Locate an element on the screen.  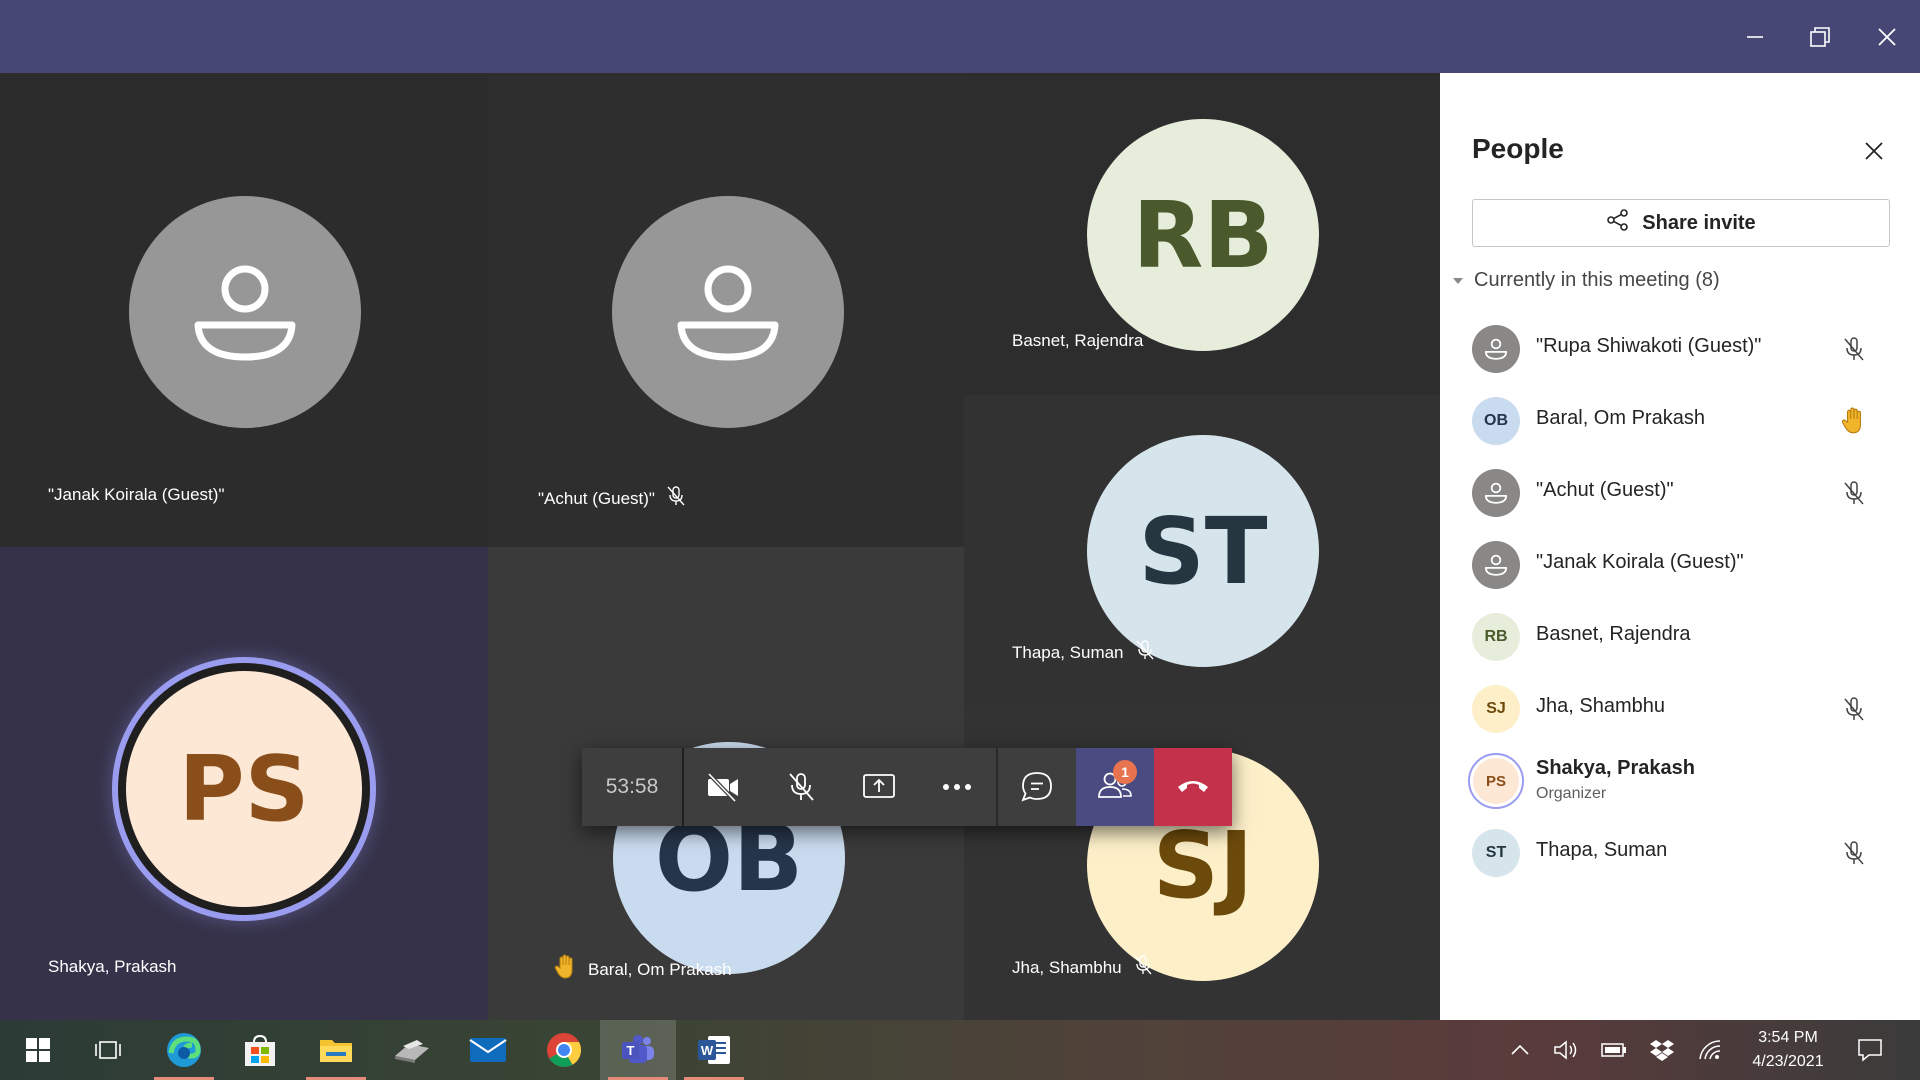
tile-name-label: Basnet, Rajendra is located at coordinates (1078, 340).